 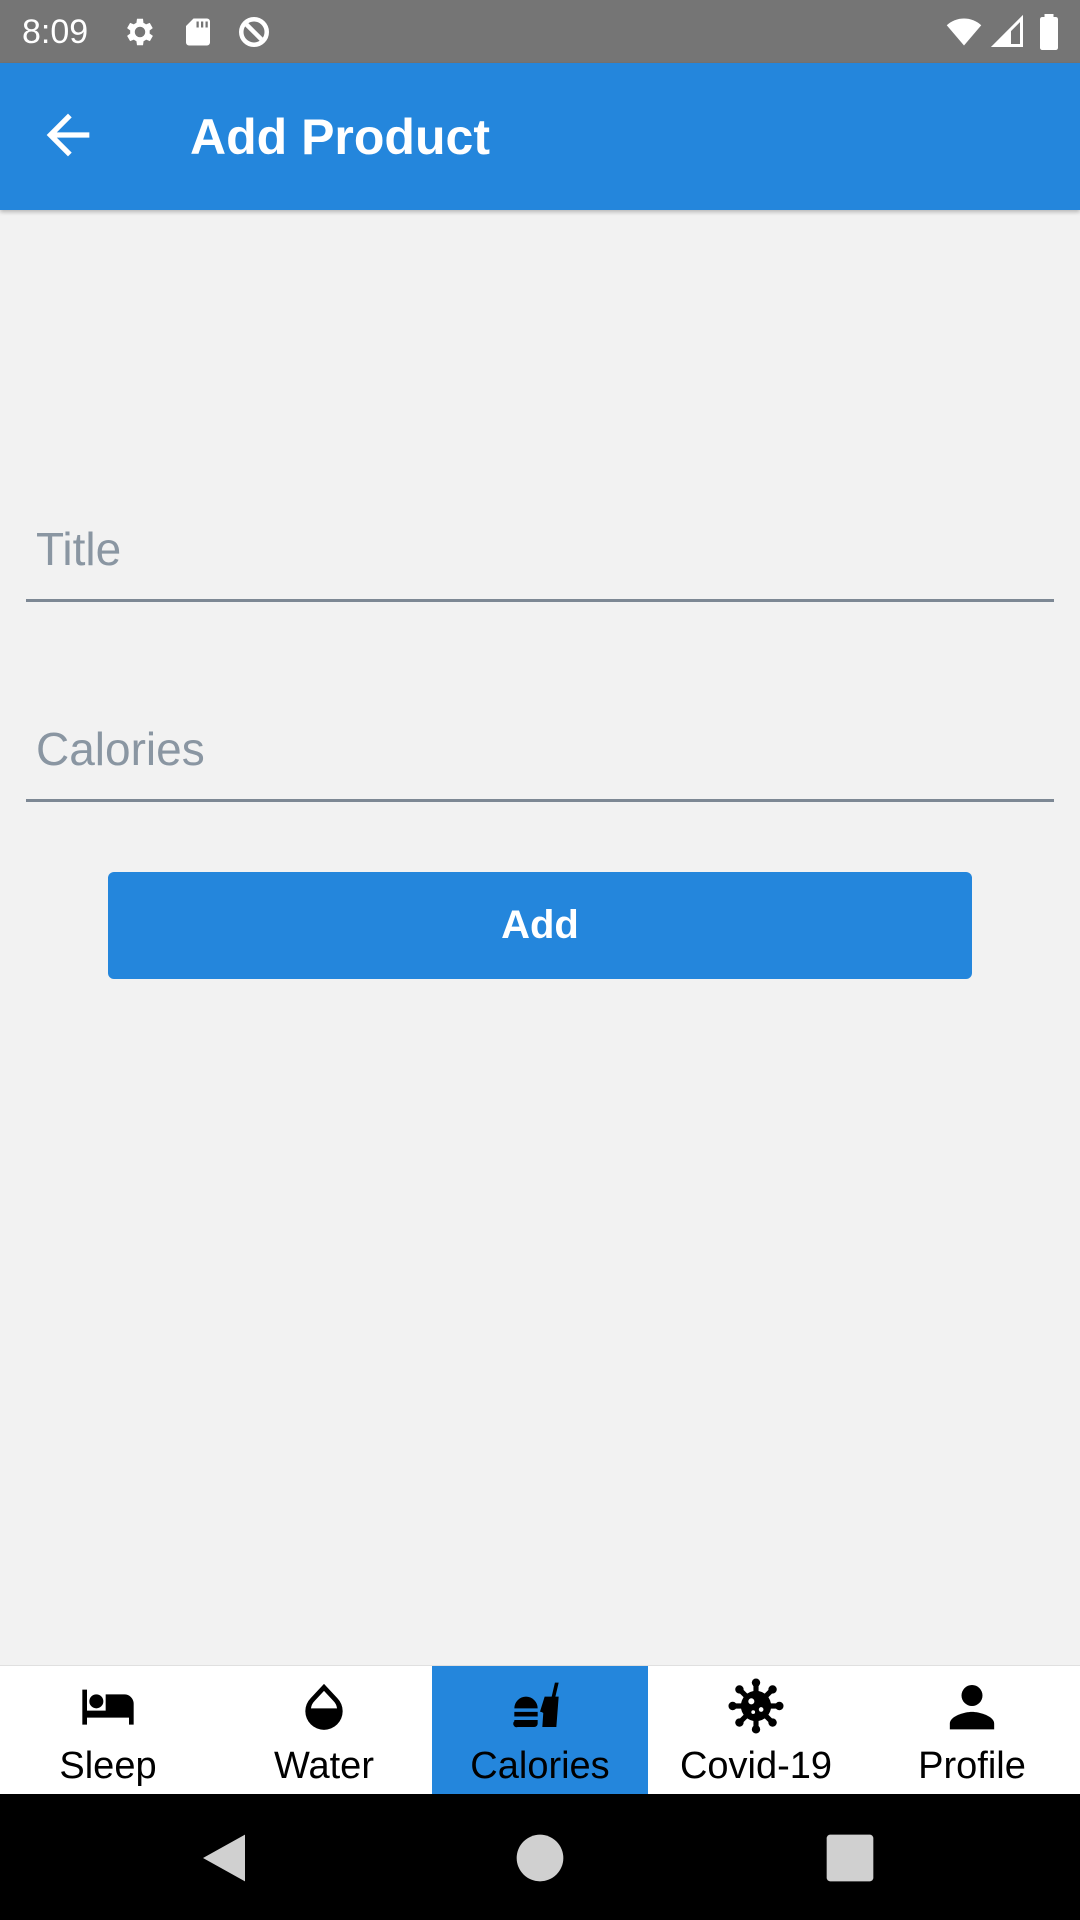 I want to click on calories-field, so click(x=540, y=752).